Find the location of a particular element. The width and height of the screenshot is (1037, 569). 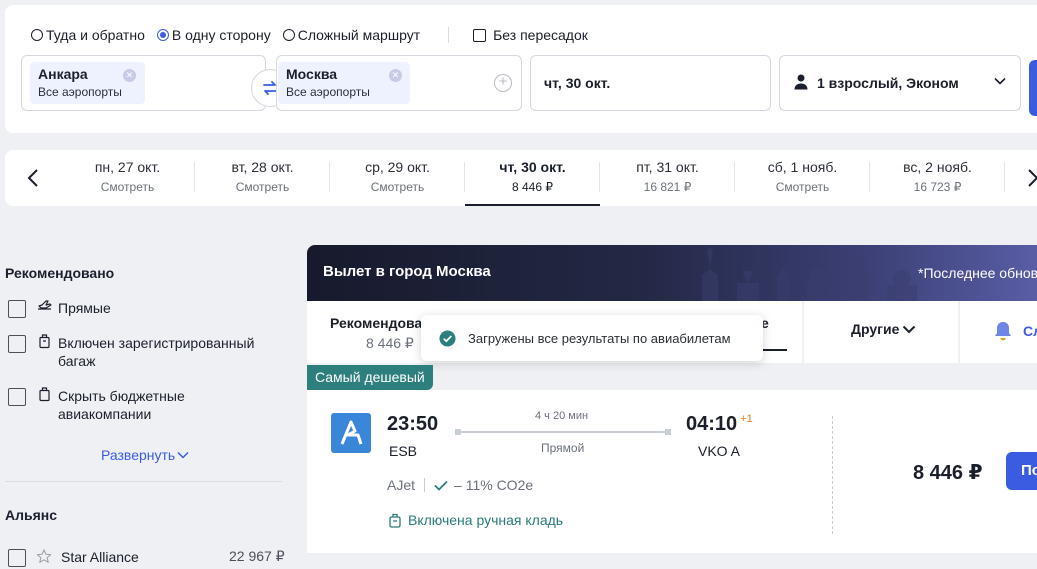

radio-selected-icon is located at coordinates (162, 35).